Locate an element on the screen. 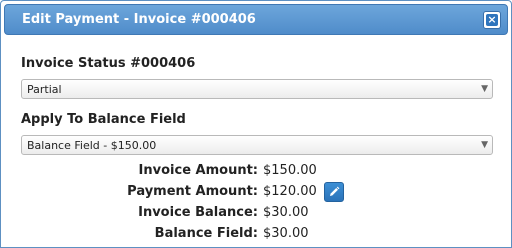 The width and height of the screenshot is (512, 248). invoice-balance-value: $30.00 is located at coordinates (286, 212).